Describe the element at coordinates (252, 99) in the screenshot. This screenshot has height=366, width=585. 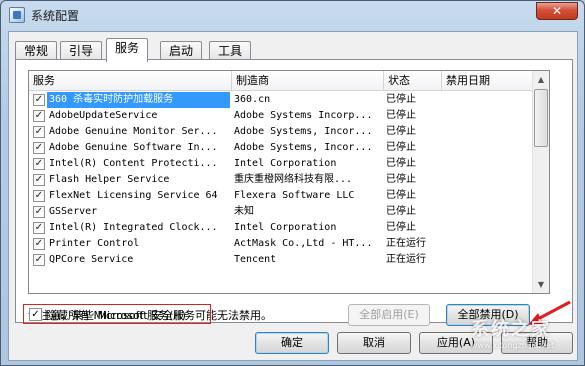
I see `manufacturer-cell: 360.cn` at that location.